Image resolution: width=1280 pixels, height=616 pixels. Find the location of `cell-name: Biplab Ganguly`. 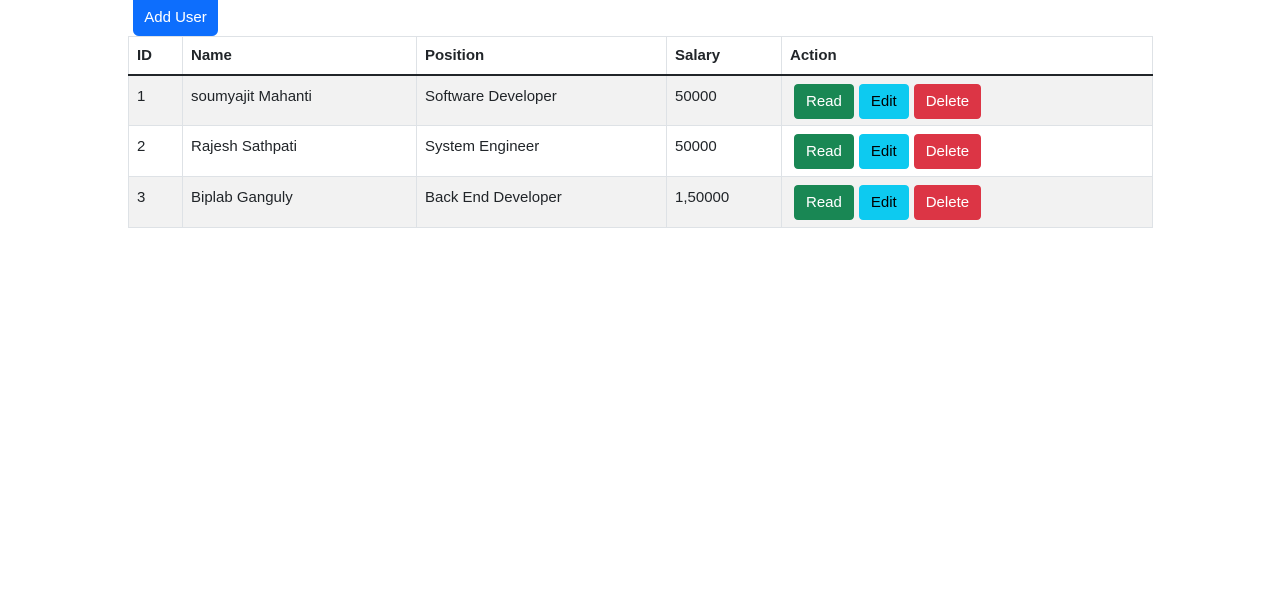

cell-name: Biplab Ganguly is located at coordinates (299, 202).